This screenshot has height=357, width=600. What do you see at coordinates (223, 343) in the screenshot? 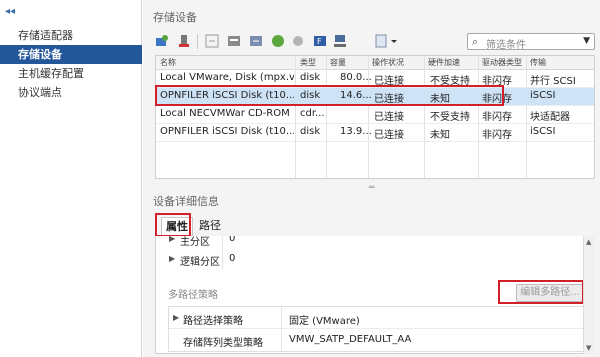
I see `policy-key: 存储阵列类型策略` at bounding box center [223, 343].